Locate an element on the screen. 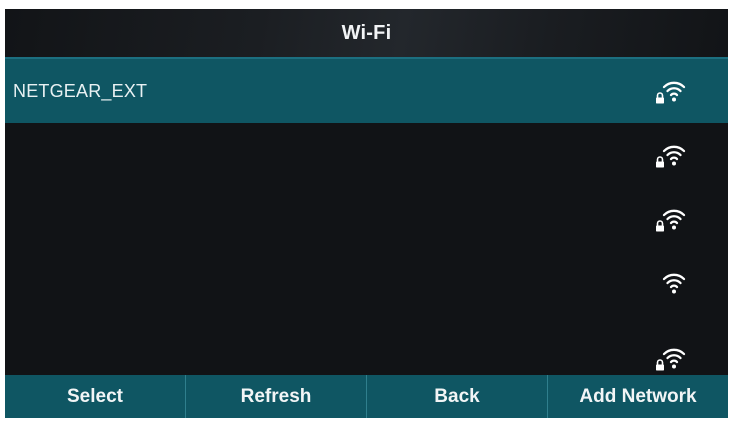 This screenshot has width=733, height=423. softkey-bar: Select Refresh Back Add Network is located at coordinates (366, 396).